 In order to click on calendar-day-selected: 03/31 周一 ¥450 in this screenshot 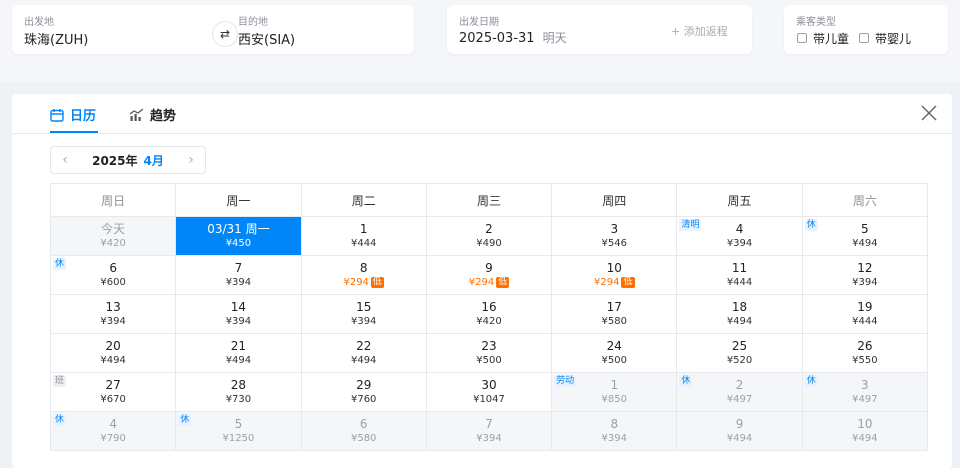, I will do `click(238, 236)`.